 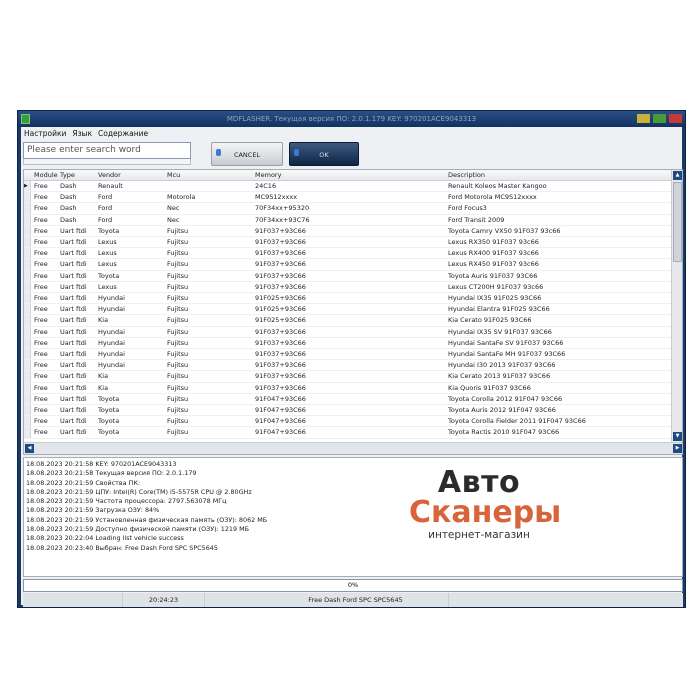 What do you see at coordinates (280, 398) in the screenshot?
I see `cell-memory: 91F047+93C66` at bounding box center [280, 398].